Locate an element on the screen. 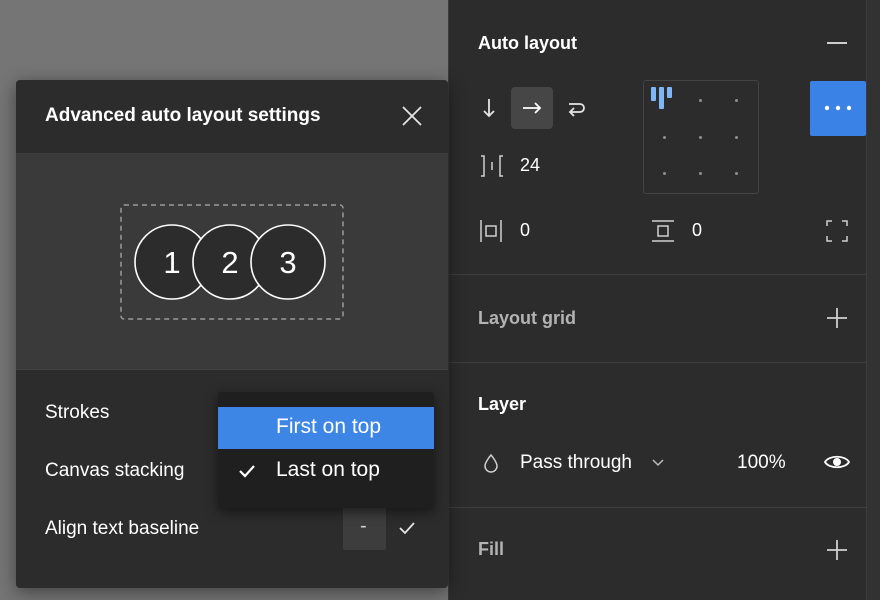 The image size is (880, 600). dropdown-option-first-on-top: First on top is located at coordinates (326, 428).